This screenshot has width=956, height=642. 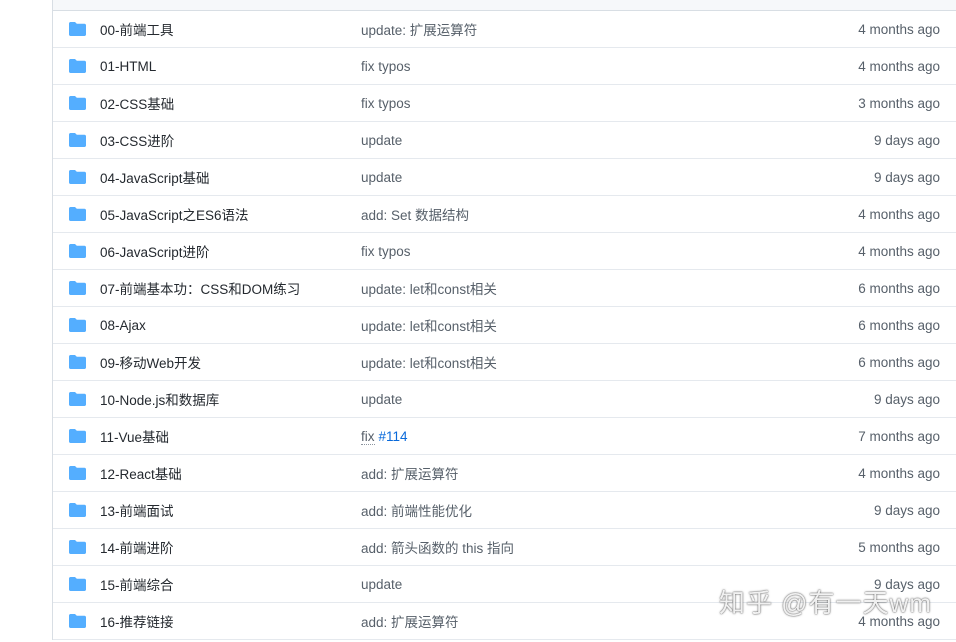 What do you see at coordinates (141, 473) in the screenshot?
I see `folder-name-link: 12-React基础` at bounding box center [141, 473].